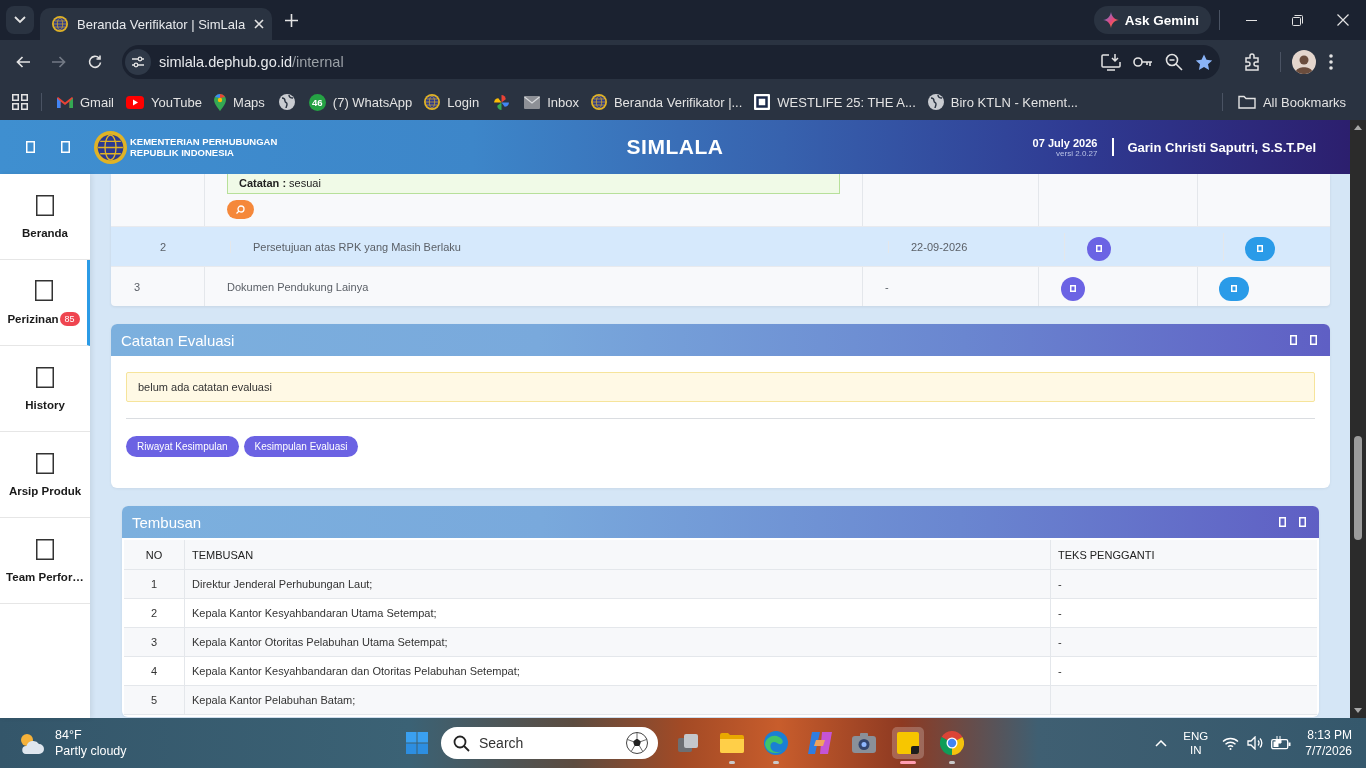 The height and width of the screenshot is (768, 1366). Describe the element at coordinates (95, 62) in the screenshot. I see `reload-icon` at that location.